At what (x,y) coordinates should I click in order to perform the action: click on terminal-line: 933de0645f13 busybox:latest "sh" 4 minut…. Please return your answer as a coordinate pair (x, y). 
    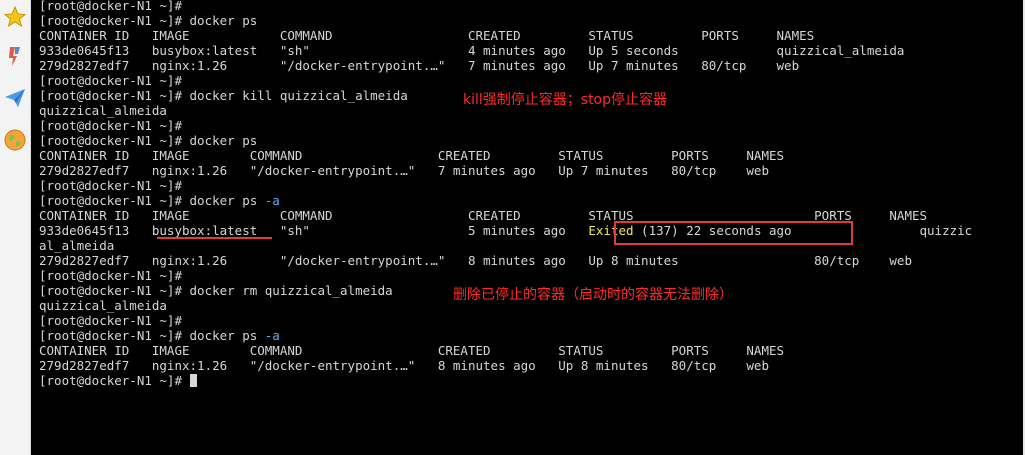
    Looking at the image, I should click on (472, 50).